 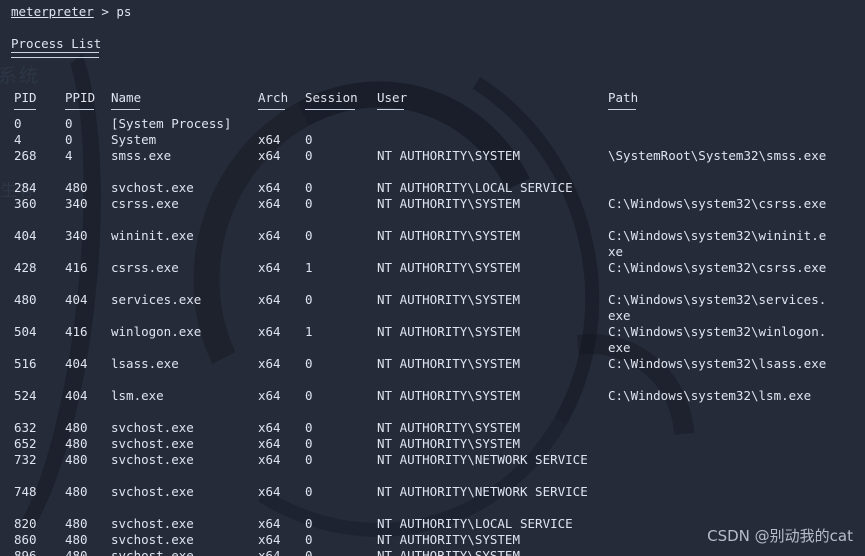 I want to click on column-header-arch: Arch, so click(x=273, y=97).